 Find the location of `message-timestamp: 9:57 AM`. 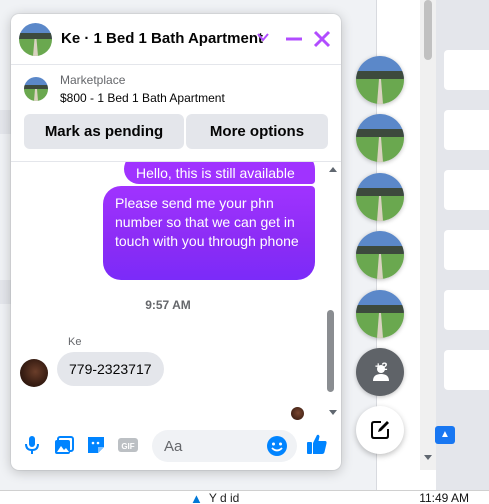

message-timestamp: 9:57 AM is located at coordinates (168, 305).